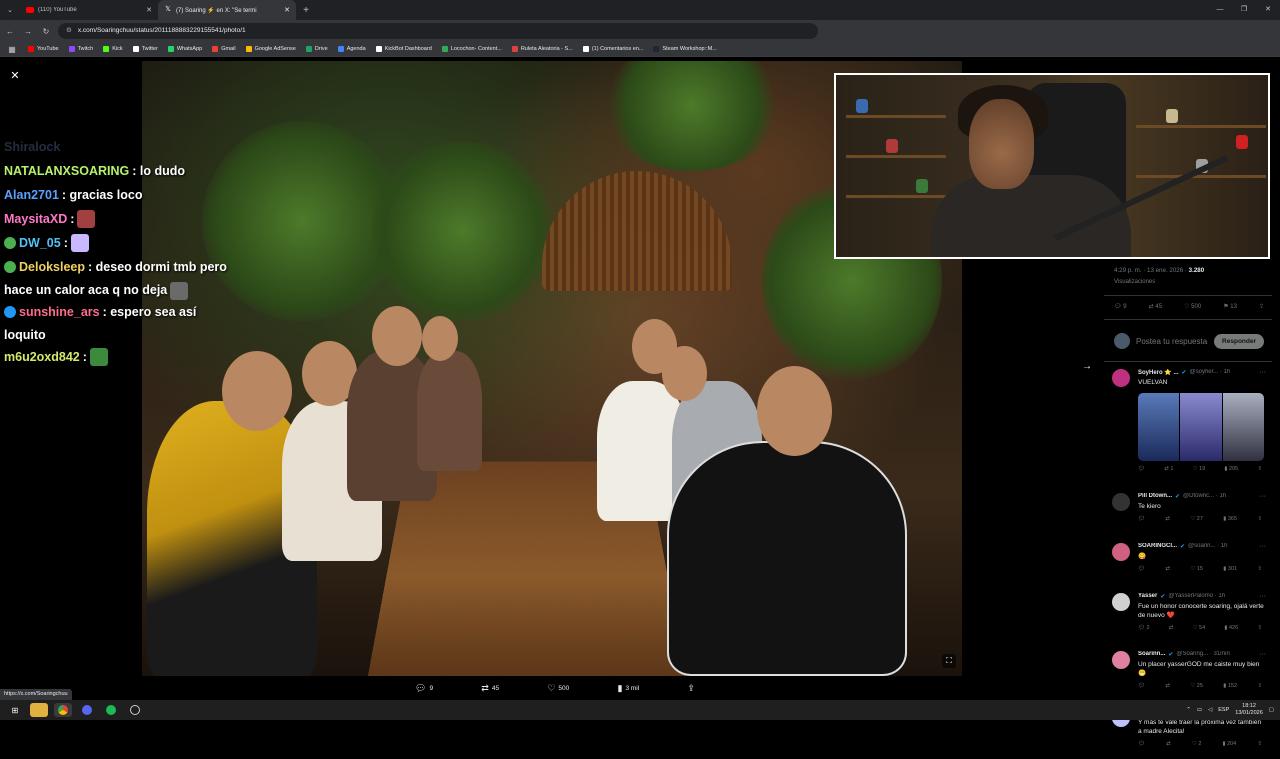 The width and height of the screenshot is (1280, 759). I want to click on like-stat: ♡ 500, so click(1192, 306).